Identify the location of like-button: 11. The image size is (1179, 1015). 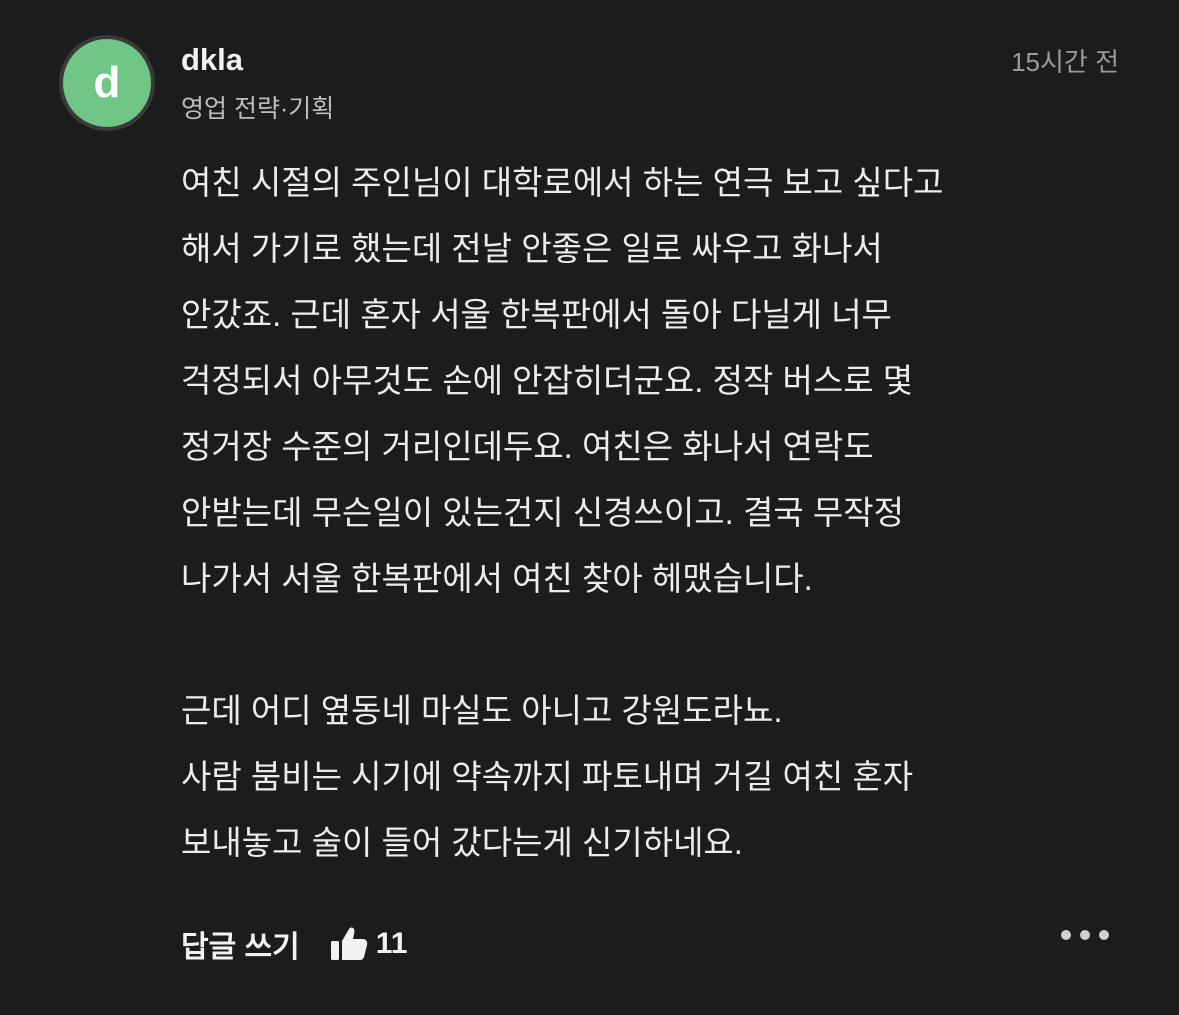
(369, 944).